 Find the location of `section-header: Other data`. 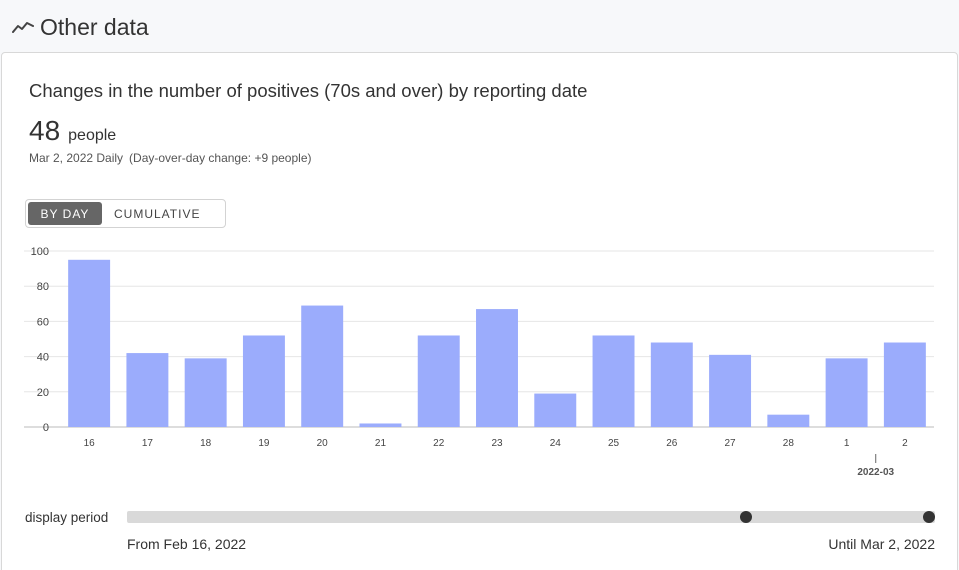

section-header: Other data is located at coordinates (80, 27).